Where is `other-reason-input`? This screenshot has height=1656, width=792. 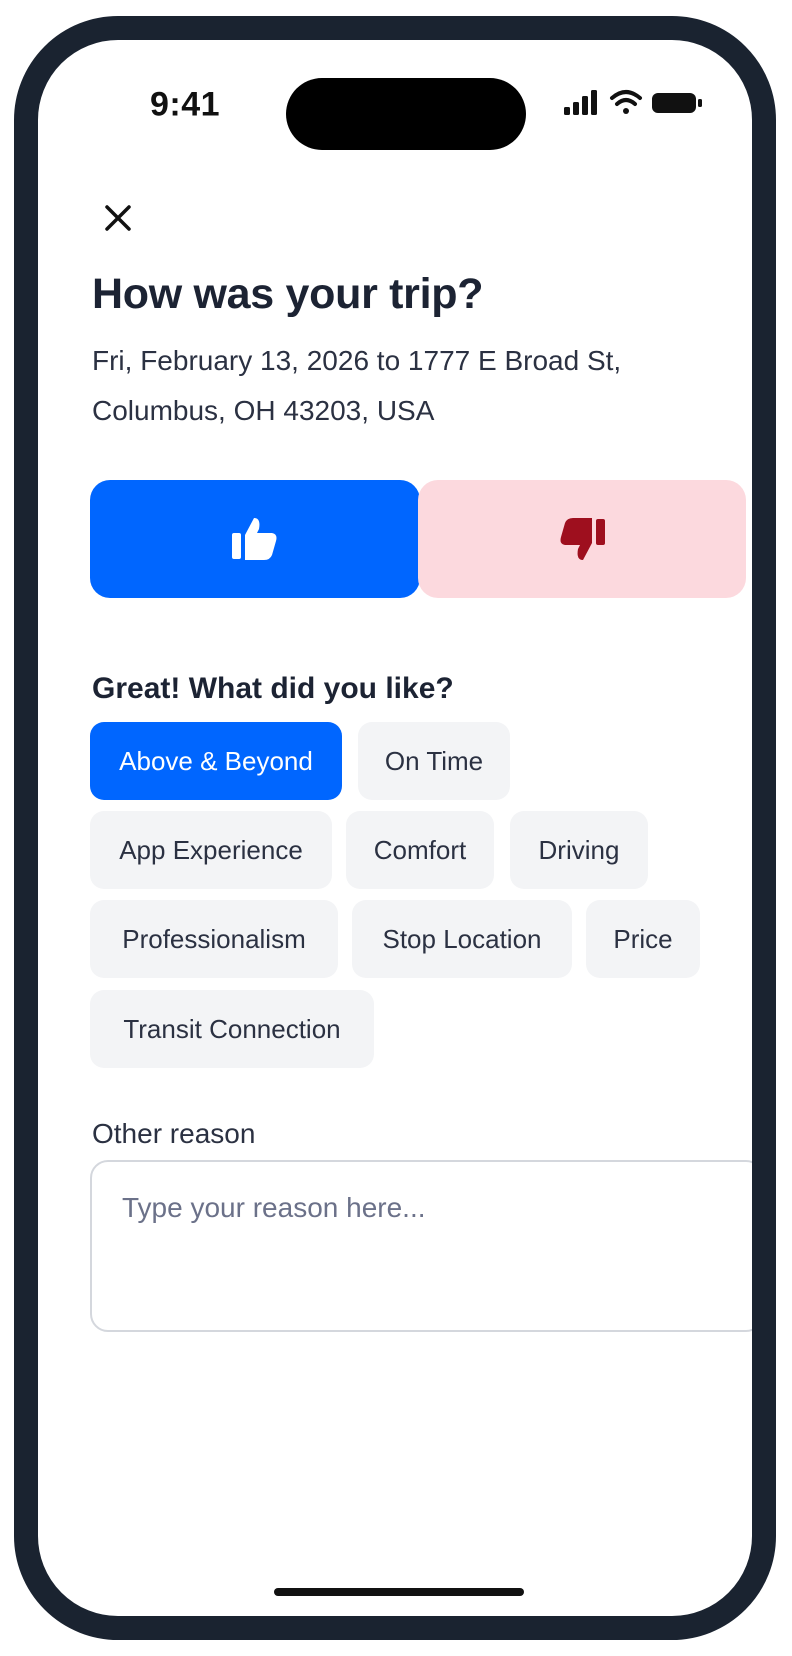
other-reason-input is located at coordinates (421, 1246).